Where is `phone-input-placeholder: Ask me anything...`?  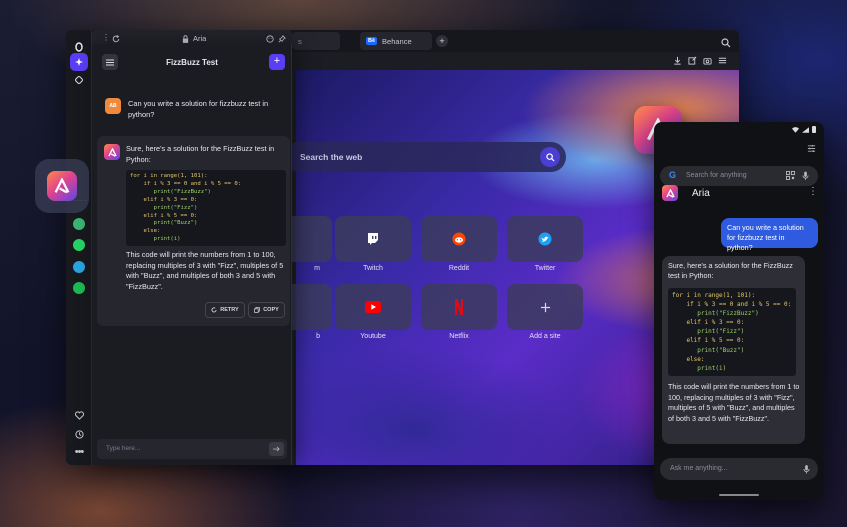
phone-input-placeholder: Ask me anything... is located at coordinates (699, 468).